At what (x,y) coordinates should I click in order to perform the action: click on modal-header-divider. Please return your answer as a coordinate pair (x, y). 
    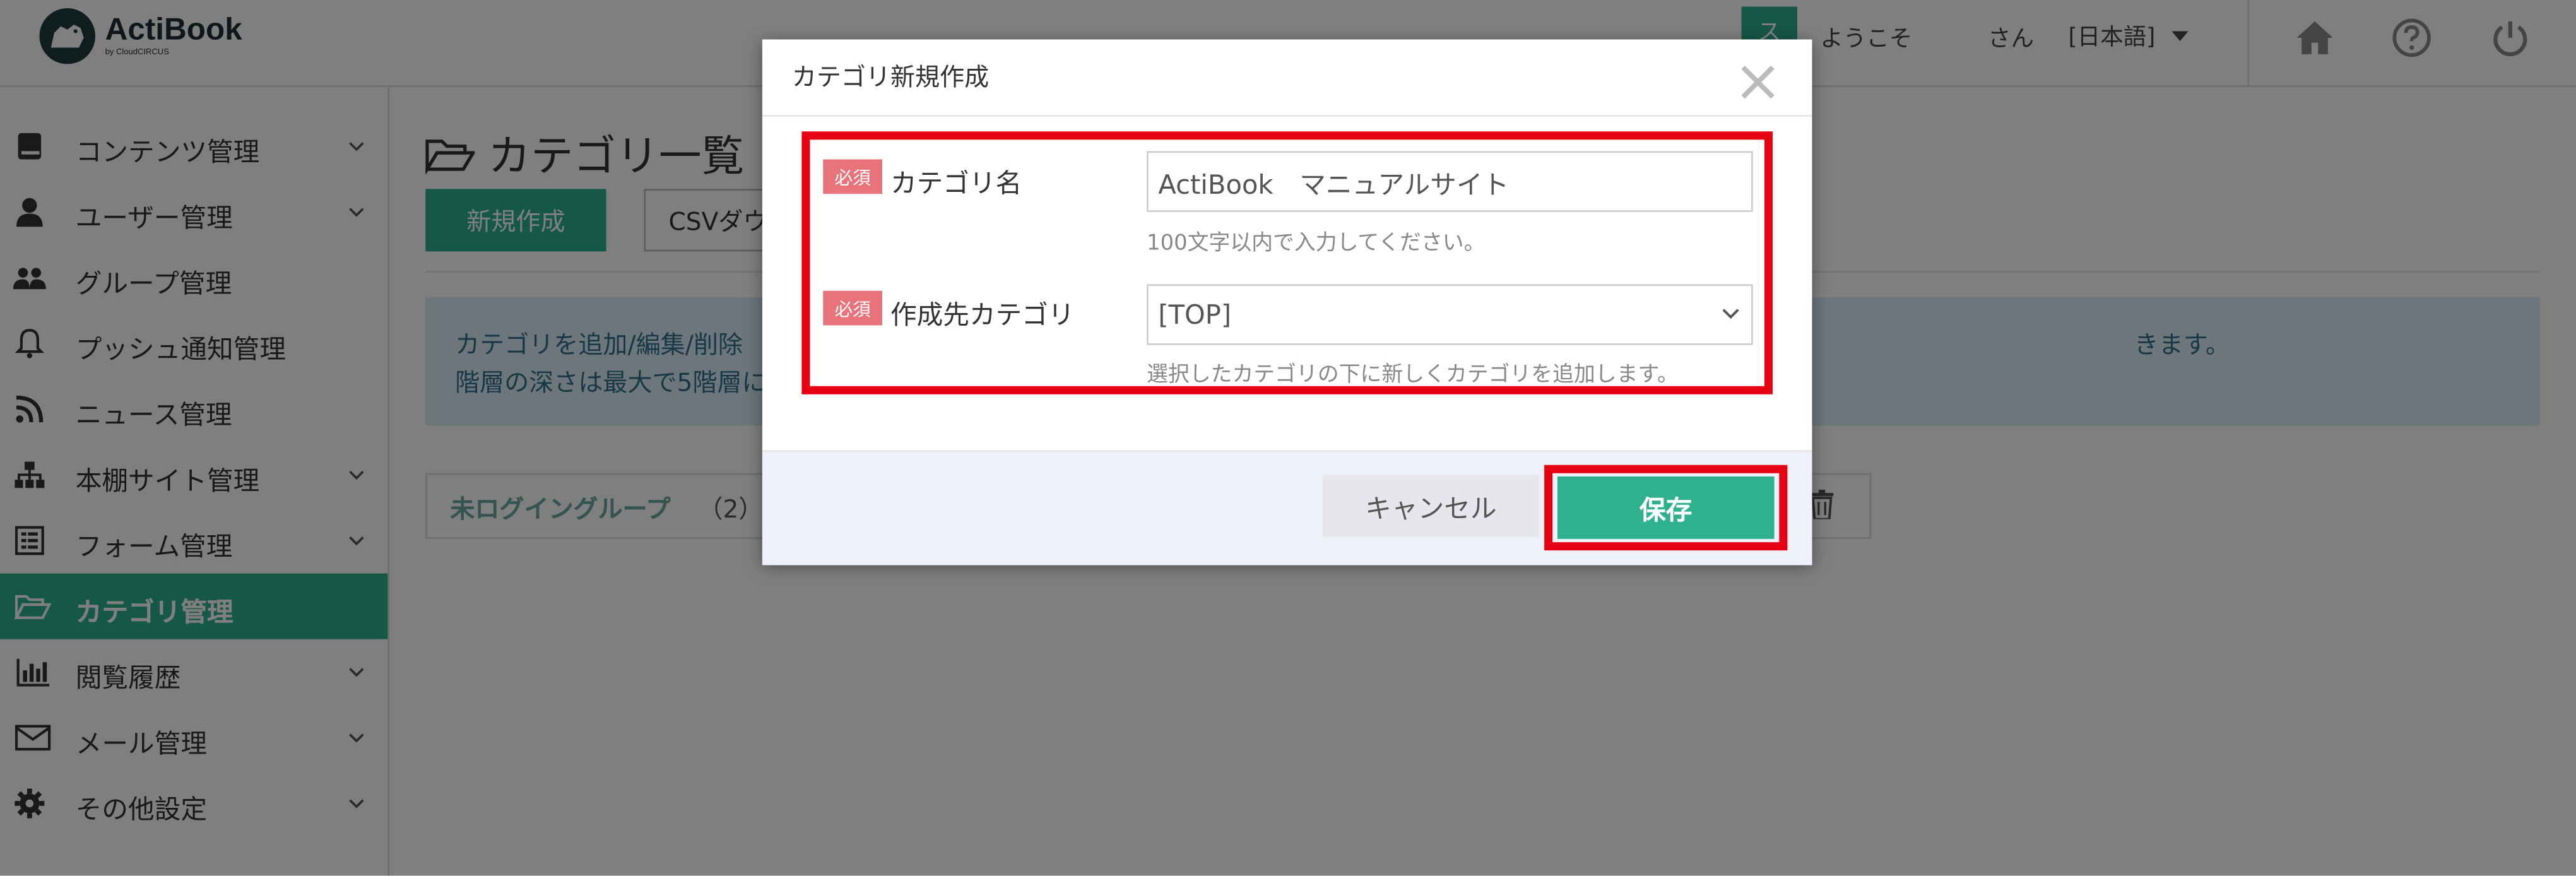
    Looking at the image, I should click on (1287, 116).